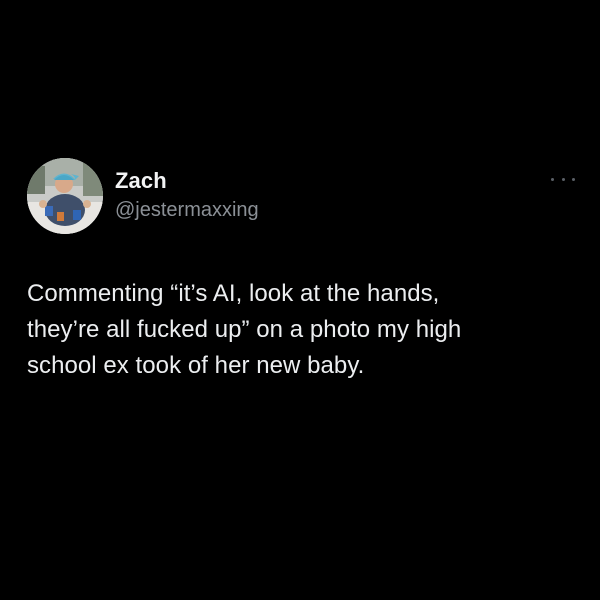 Image resolution: width=600 pixels, height=600 pixels. Describe the element at coordinates (187, 195) in the screenshot. I see `author-info: Zach @jestermaxxing` at that location.